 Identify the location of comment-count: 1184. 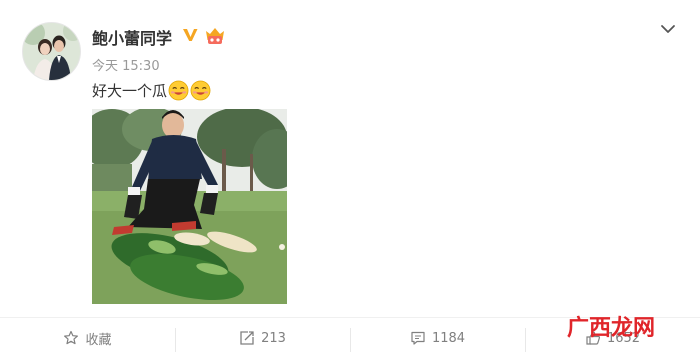
(448, 338).